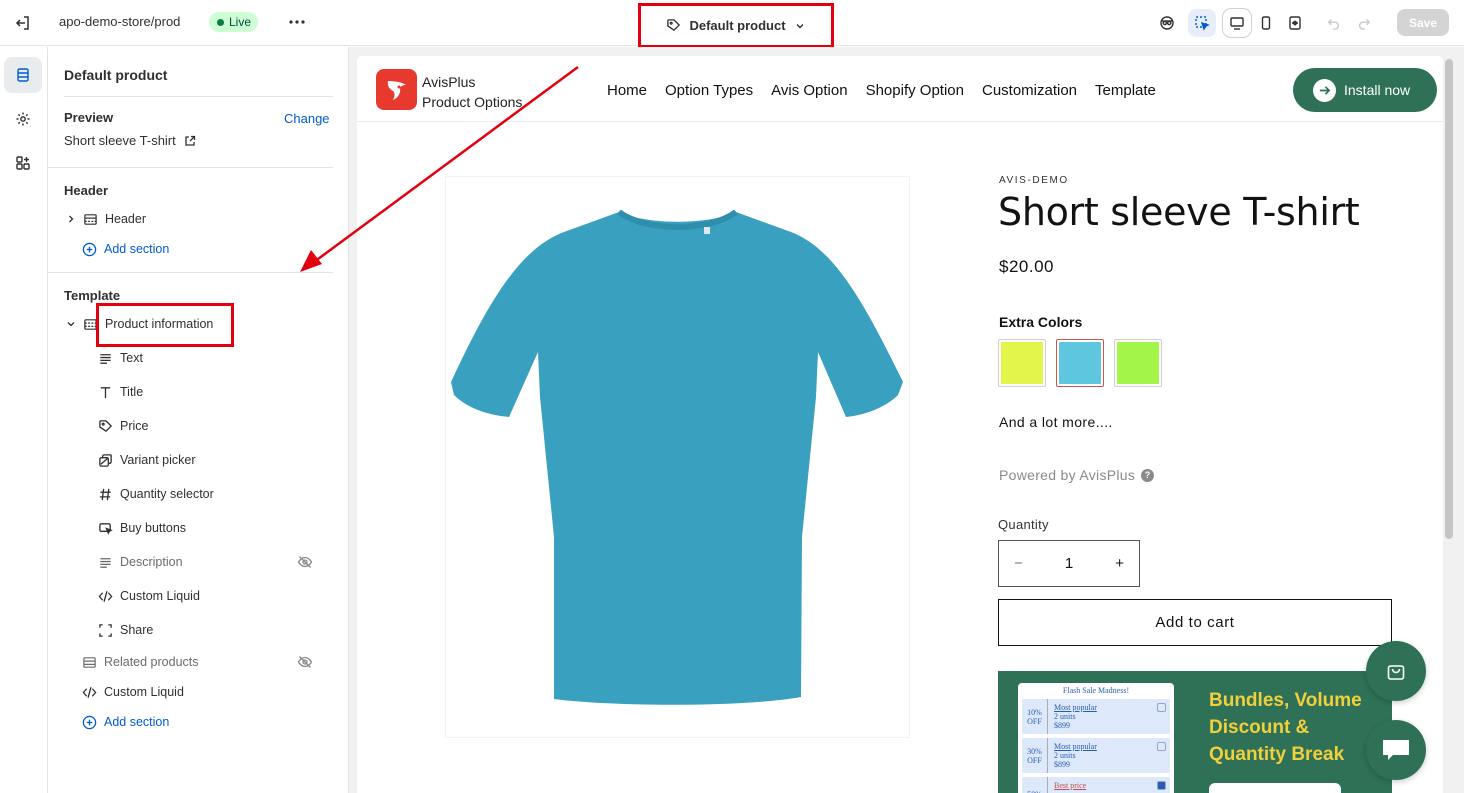 This screenshot has width=1464, height=793. What do you see at coordinates (105, 494) in the screenshot?
I see `hash-icon` at bounding box center [105, 494].